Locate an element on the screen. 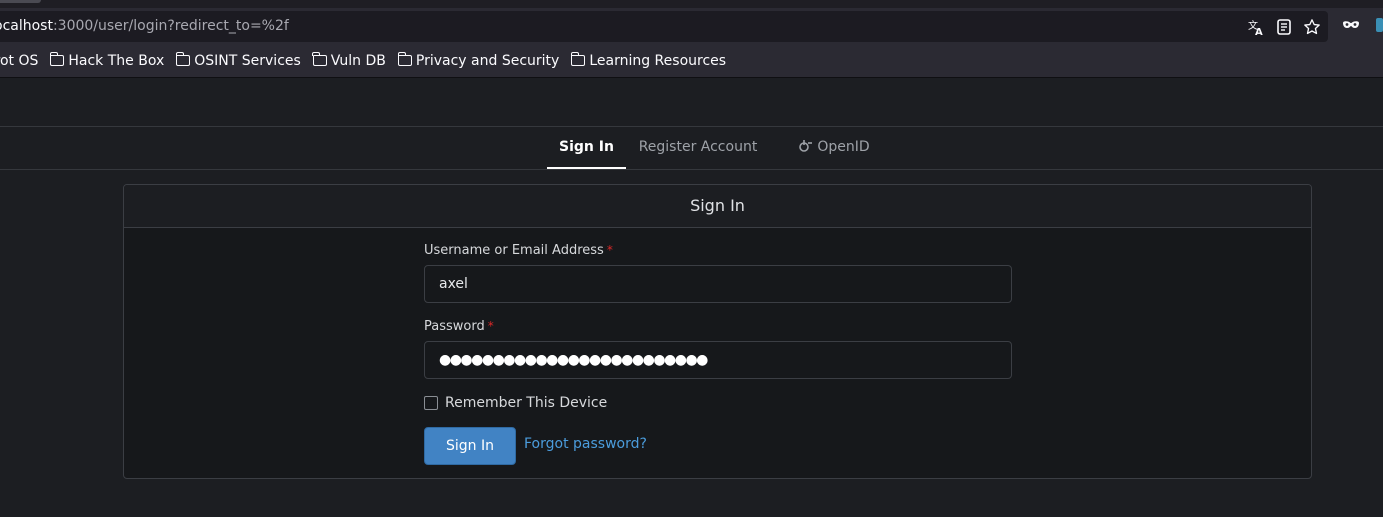  svg-text: A is located at coordinates (1259, 31).